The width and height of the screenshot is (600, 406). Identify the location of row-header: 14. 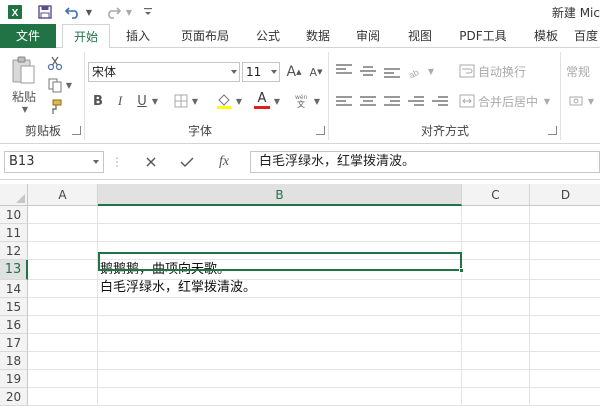
(14, 289).